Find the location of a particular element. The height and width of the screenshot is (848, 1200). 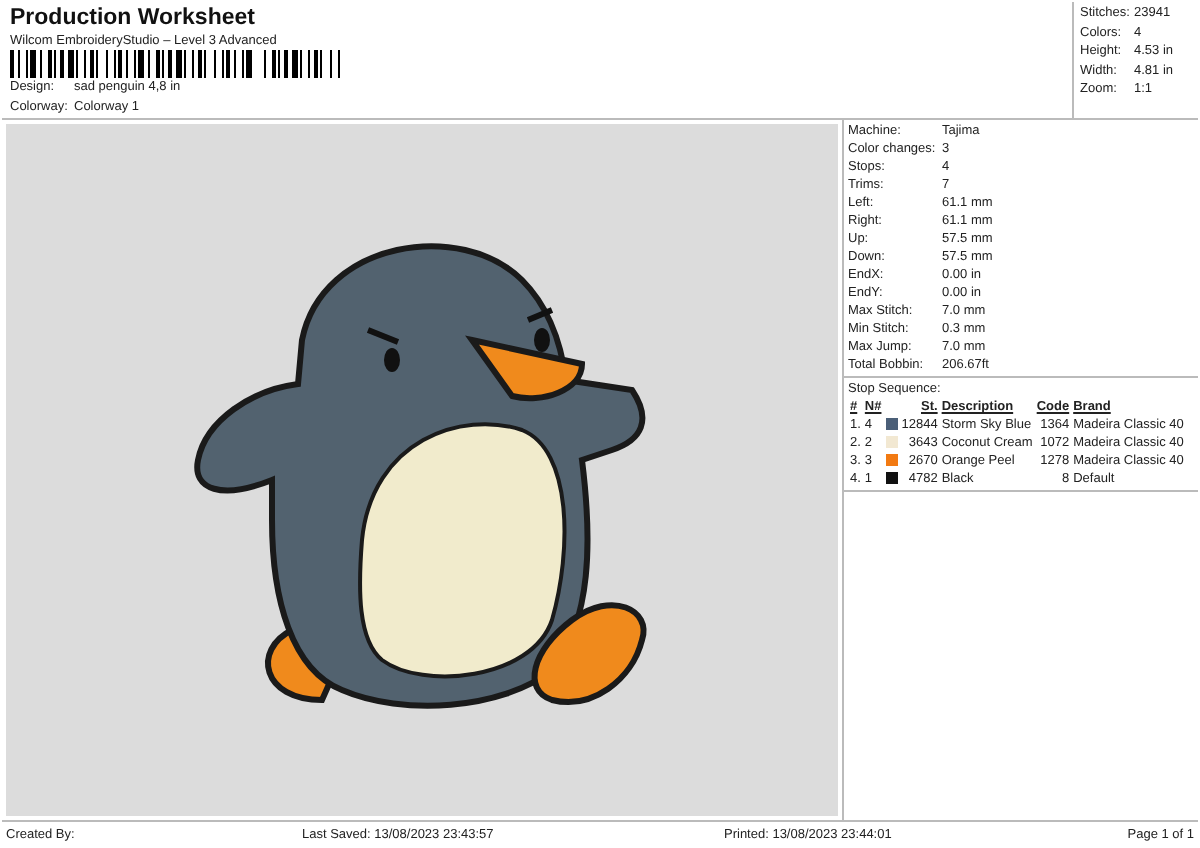

barcode-icon is located at coordinates (176, 64).